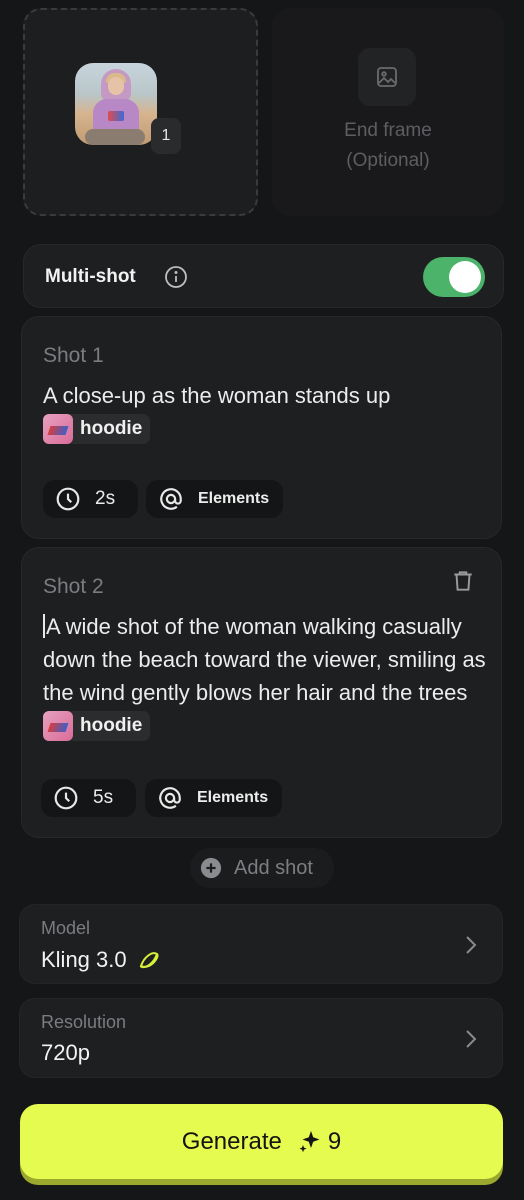 The image size is (524, 1200). I want to click on sparkle-icon, so click(309, 1141).